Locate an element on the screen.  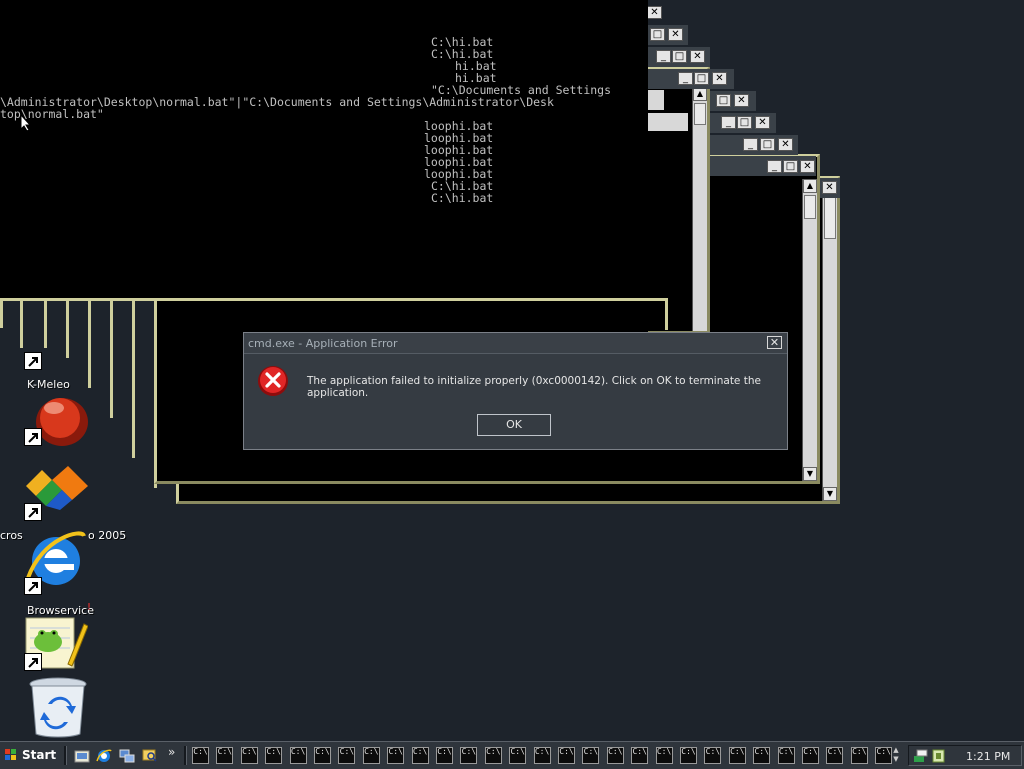
dialog-title: cmd.exe - Application Error is located at coordinates (323, 343).